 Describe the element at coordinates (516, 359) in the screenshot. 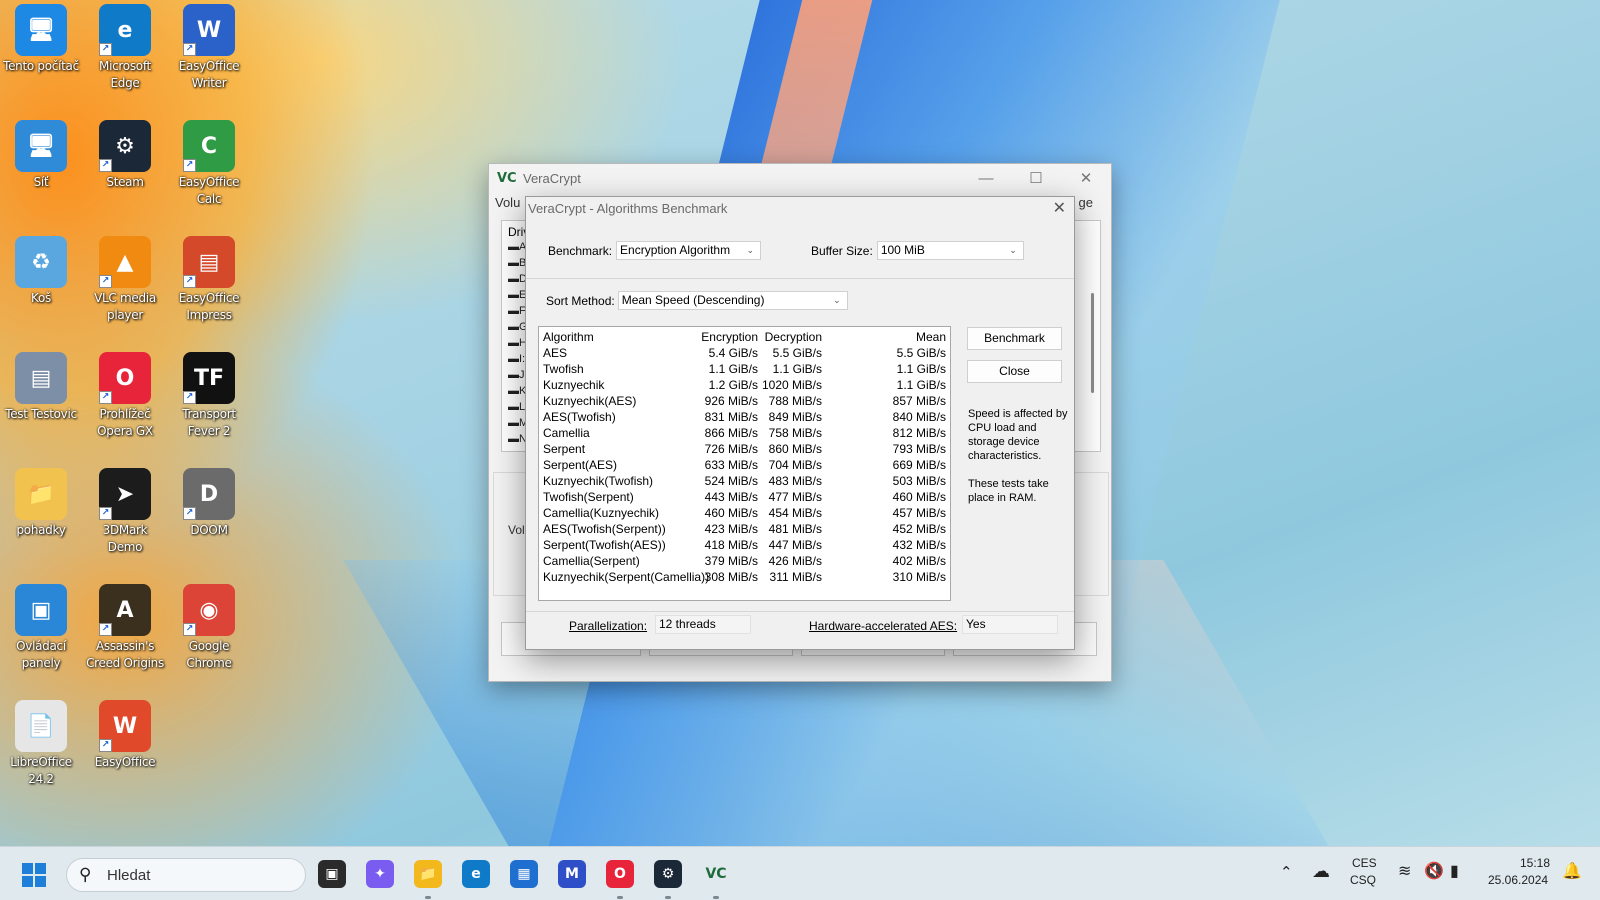

I see `drive-list-item: ▬I:` at that location.